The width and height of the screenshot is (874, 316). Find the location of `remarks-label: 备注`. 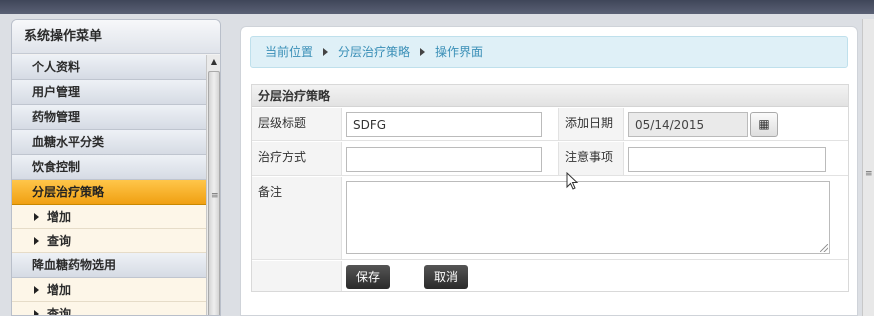

remarks-label: 备注 is located at coordinates (297, 218).